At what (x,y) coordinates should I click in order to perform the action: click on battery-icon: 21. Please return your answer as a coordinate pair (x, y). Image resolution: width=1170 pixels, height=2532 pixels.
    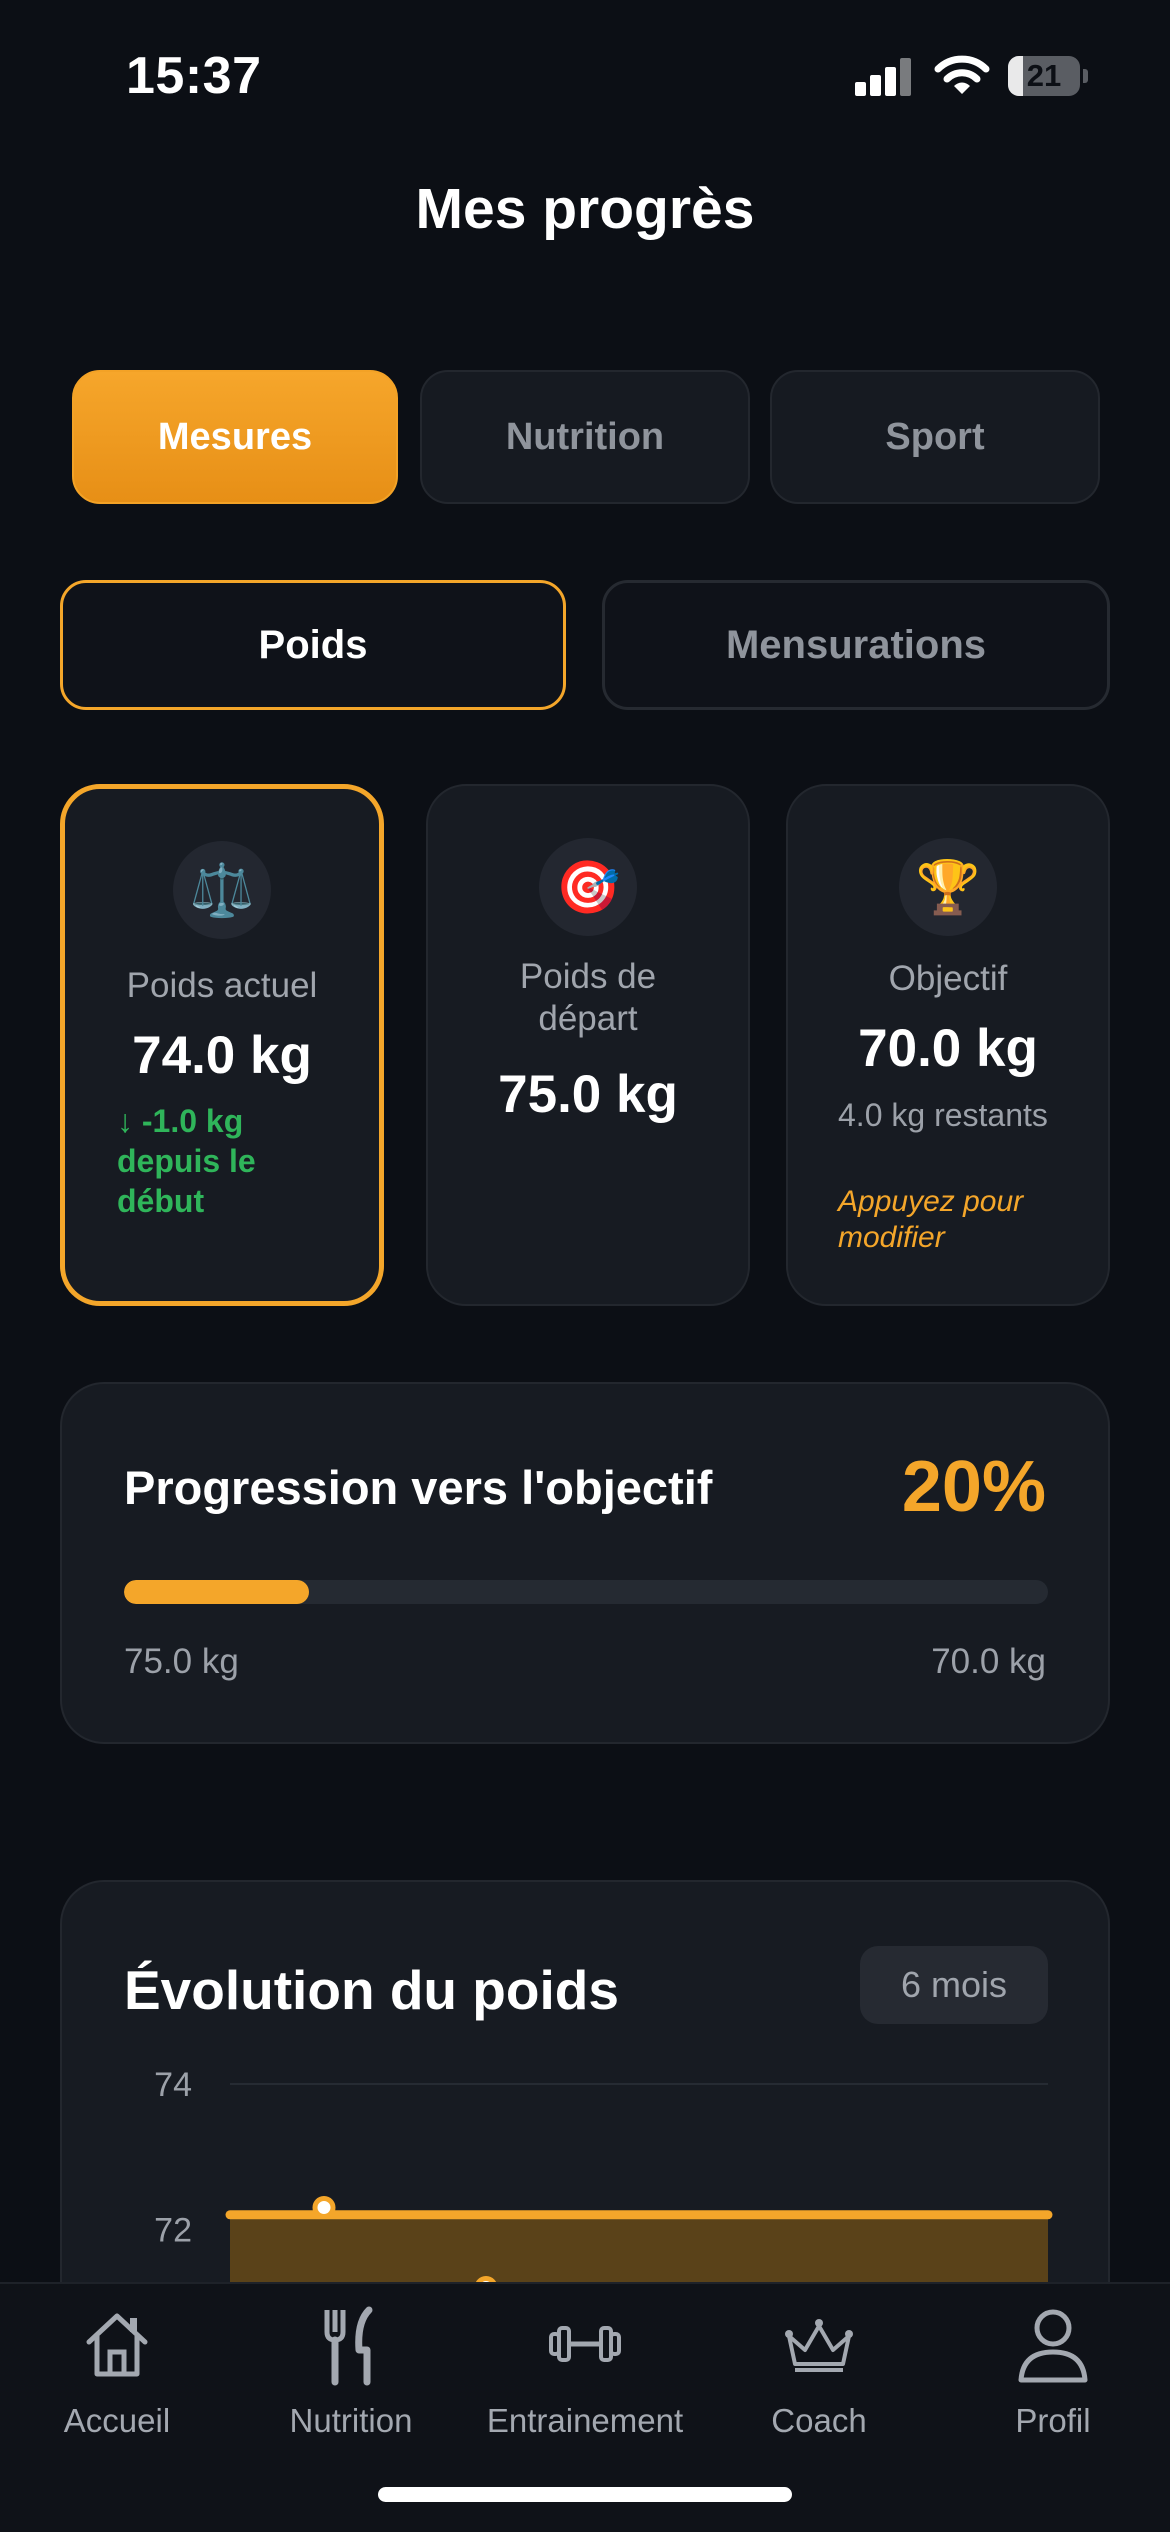
    Looking at the image, I should click on (1048, 76).